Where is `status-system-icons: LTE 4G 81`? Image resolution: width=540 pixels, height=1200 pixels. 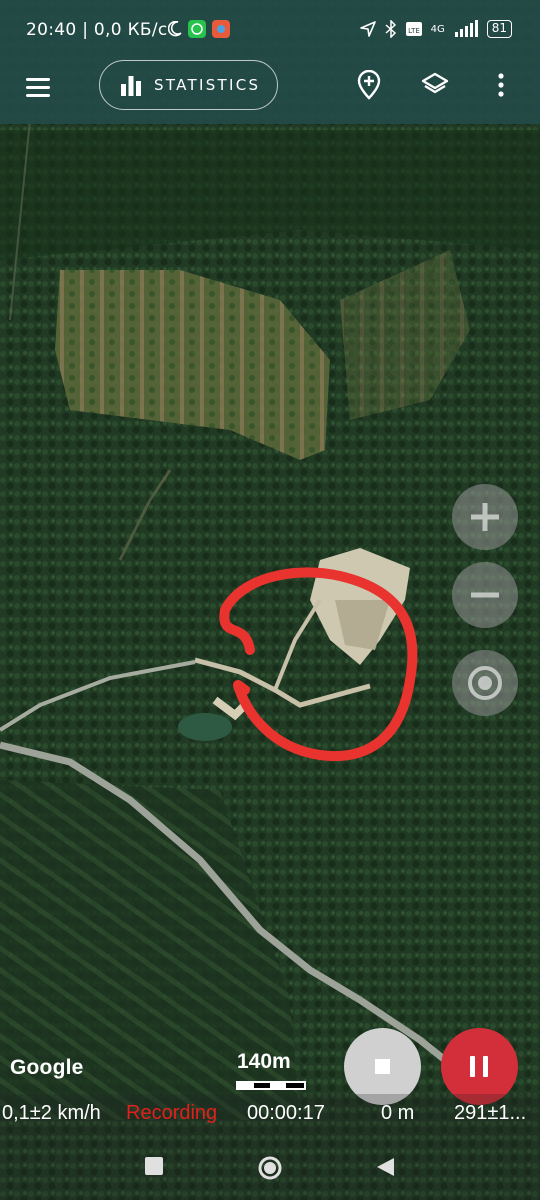
status-system-icons: LTE 4G 81 is located at coordinates (435, 29).